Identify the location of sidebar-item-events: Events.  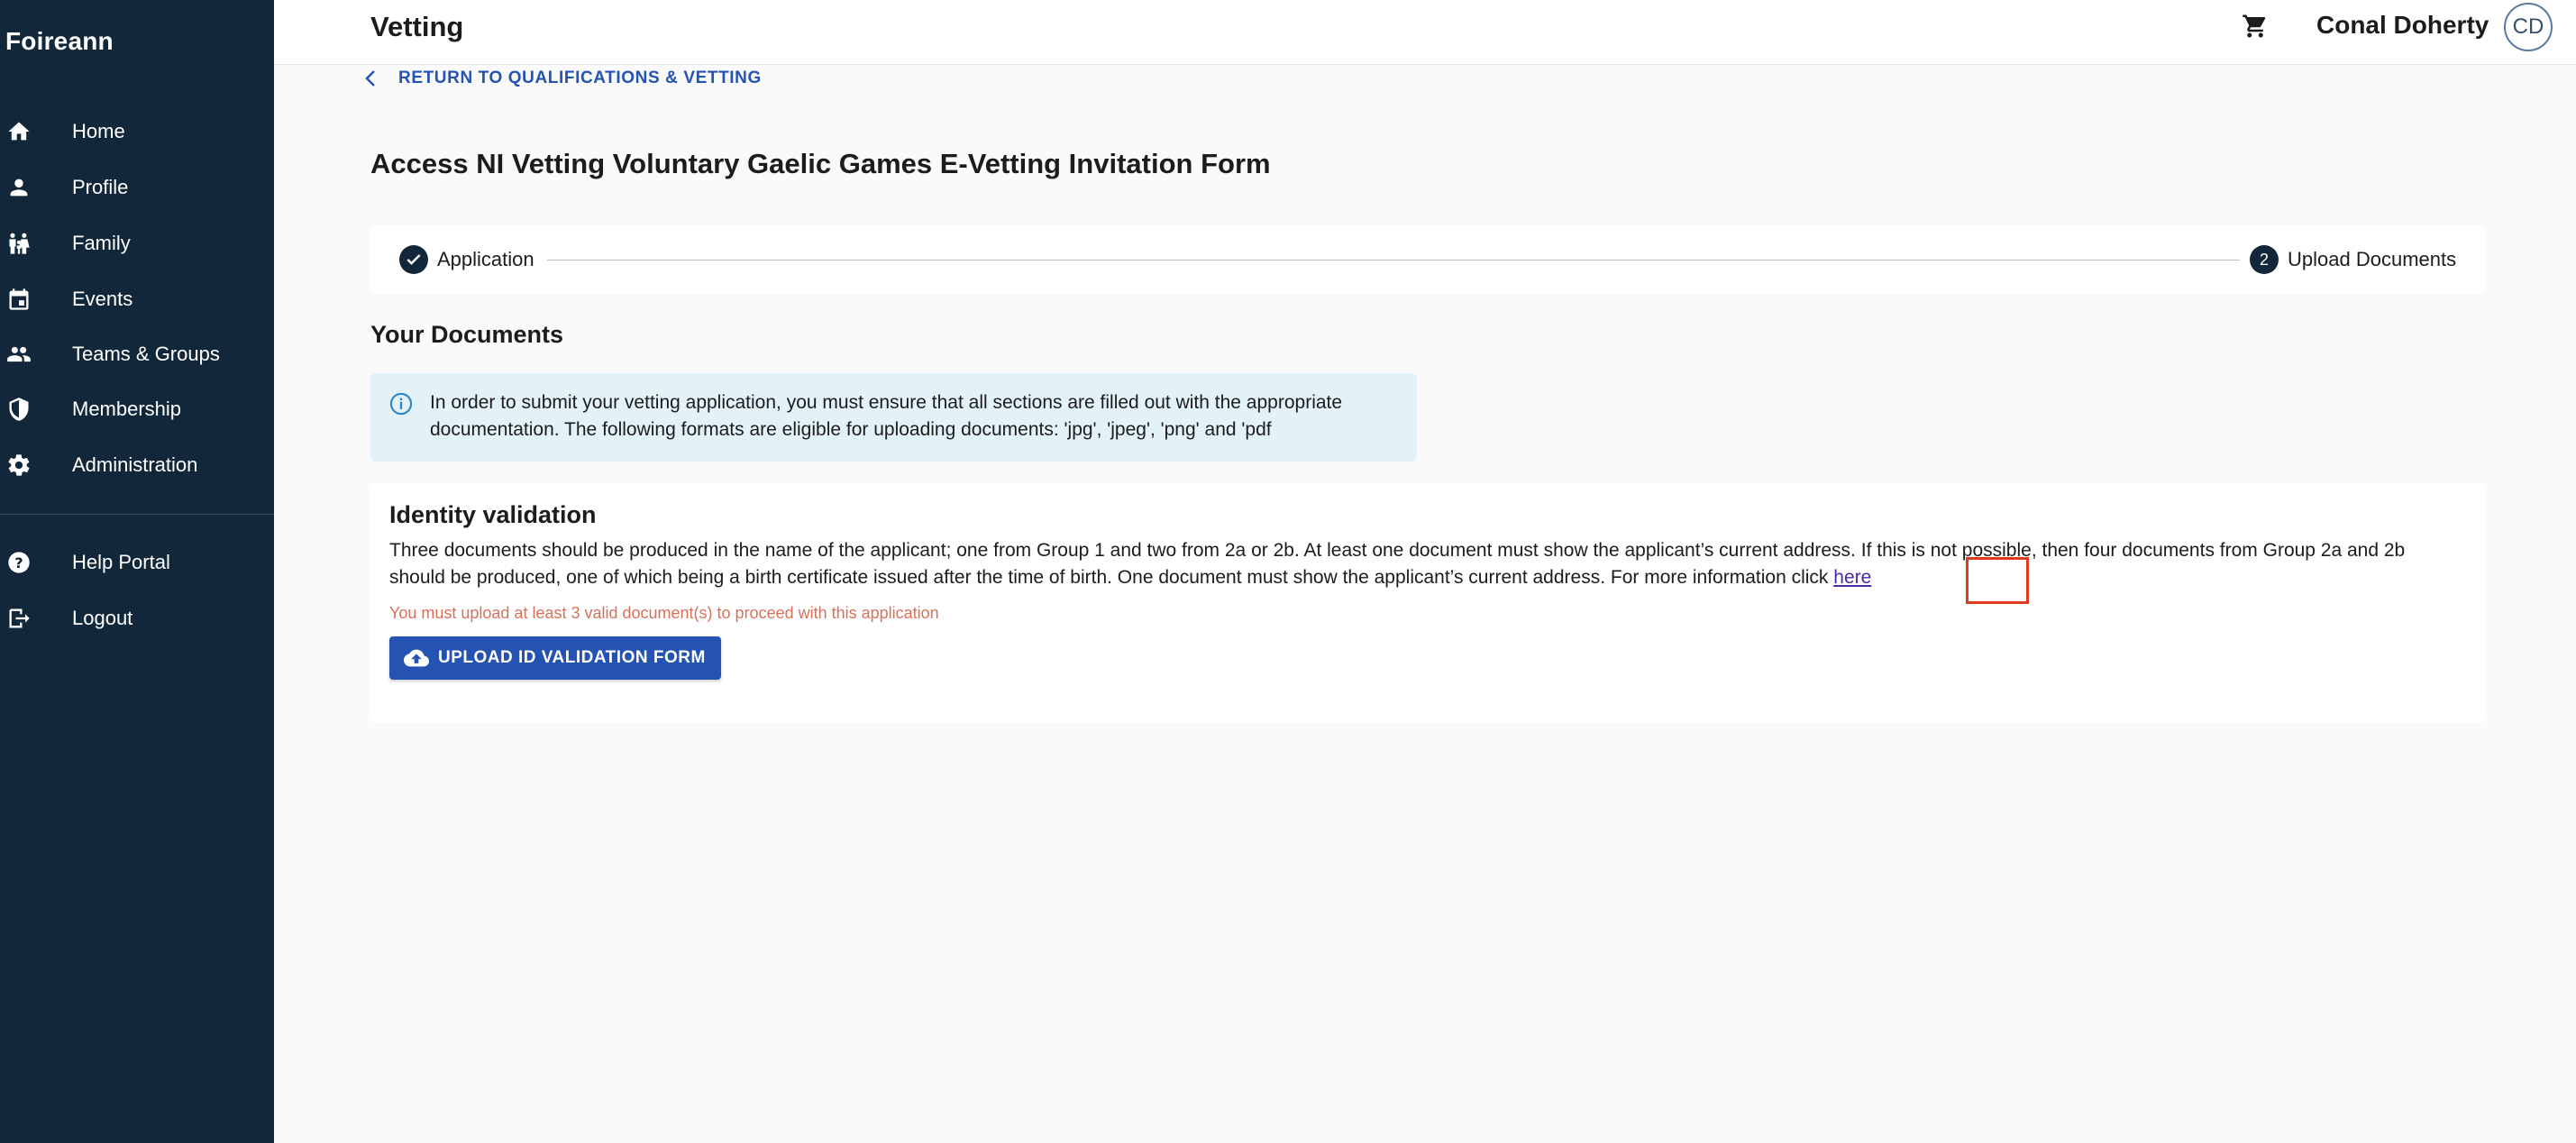
(137, 299).